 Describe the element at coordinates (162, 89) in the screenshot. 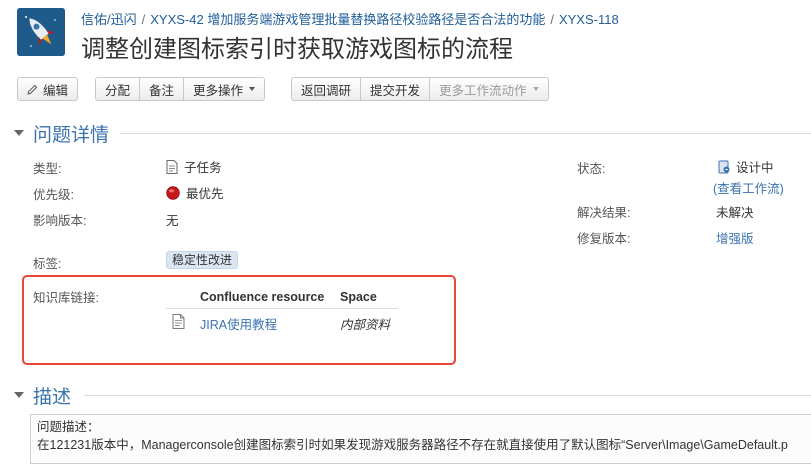

I see `comment-button: 备注` at that location.